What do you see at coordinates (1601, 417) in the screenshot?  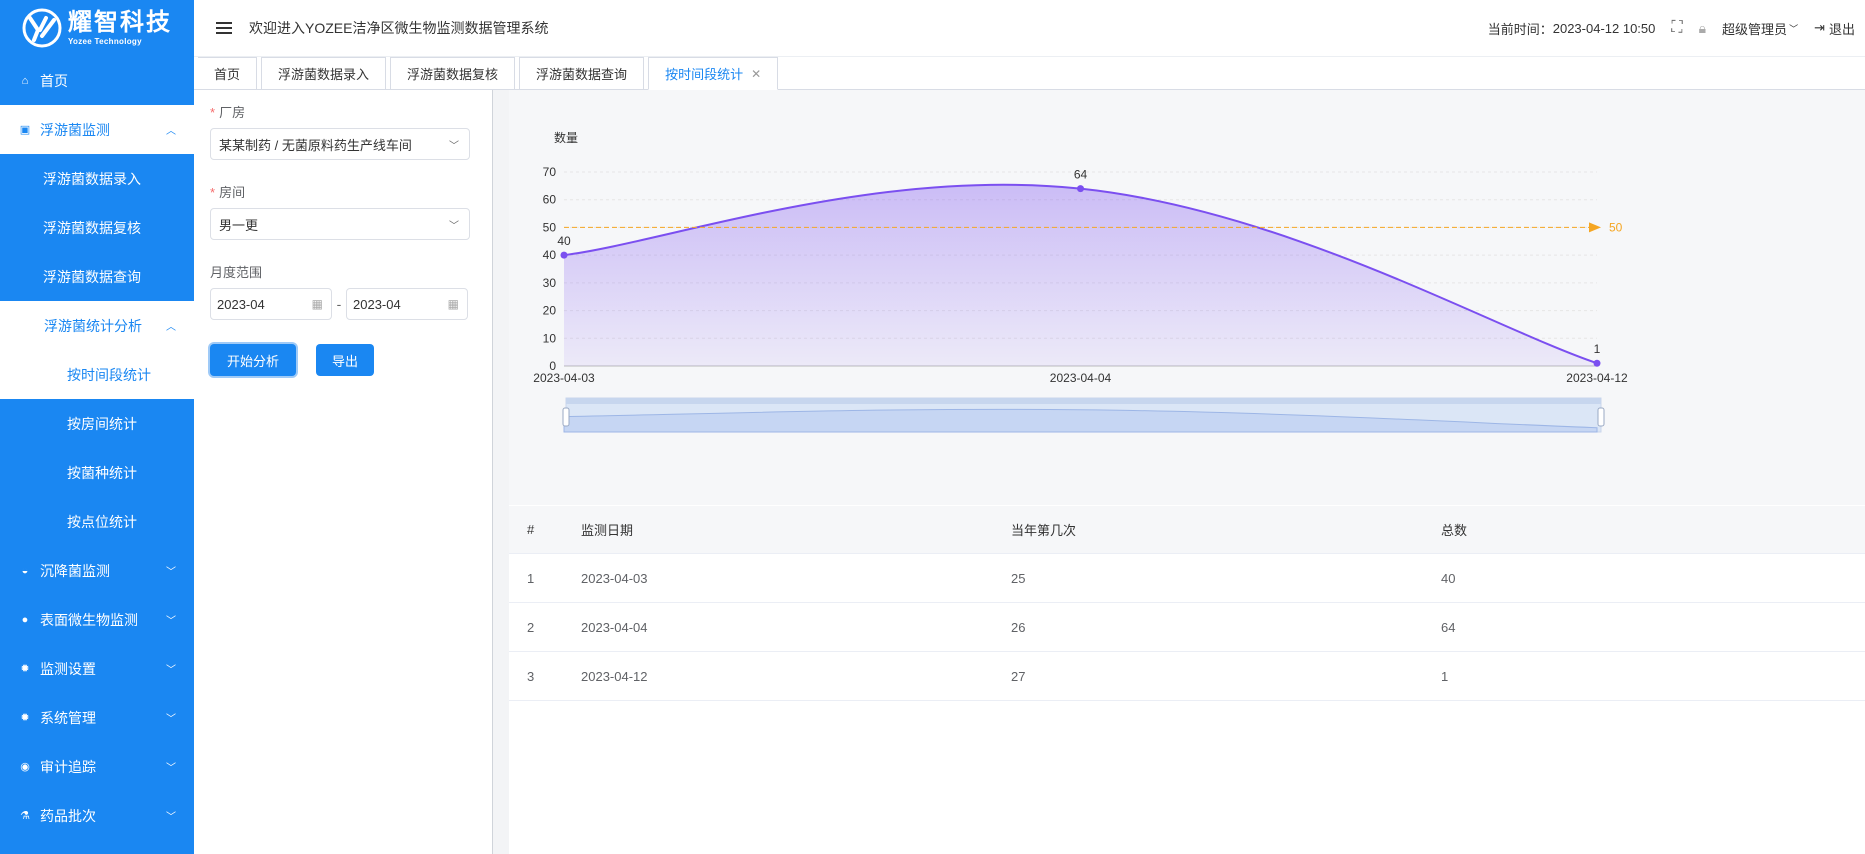 I see `zoom-handle-right` at bounding box center [1601, 417].